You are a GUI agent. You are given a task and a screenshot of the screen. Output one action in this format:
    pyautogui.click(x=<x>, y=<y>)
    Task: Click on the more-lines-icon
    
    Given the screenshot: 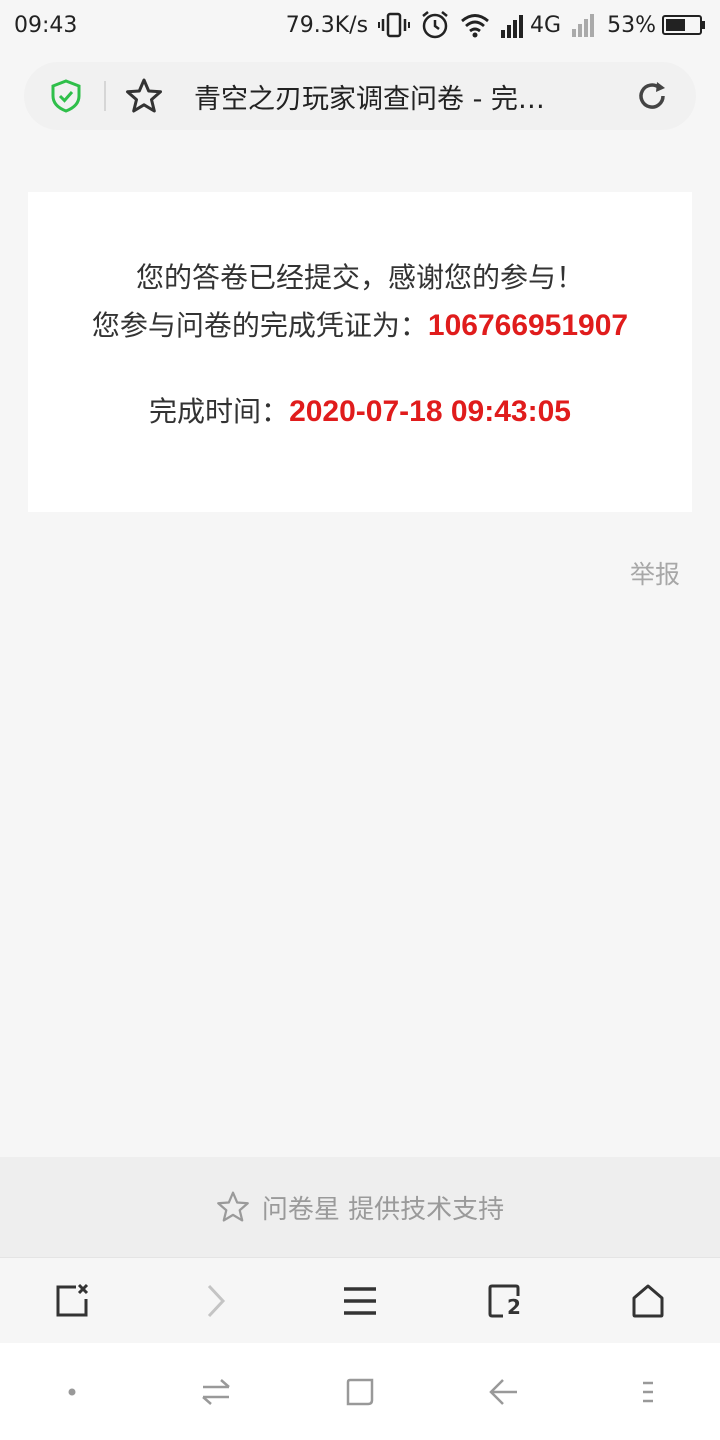 What is the action you would take?
    pyautogui.click(x=648, y=1391)
    